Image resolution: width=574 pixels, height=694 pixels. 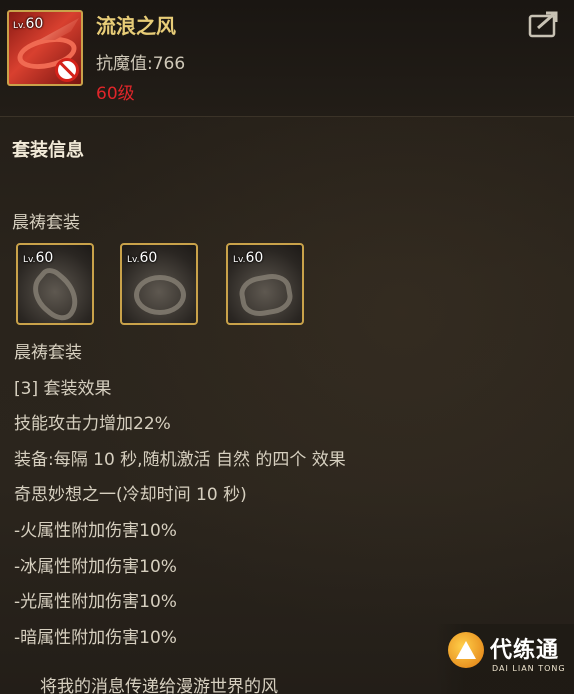 What do you see at coordinates (46, 223) in the screenshot?
I see `set-name: 晨祷套装` at bounding box center [46, 223].